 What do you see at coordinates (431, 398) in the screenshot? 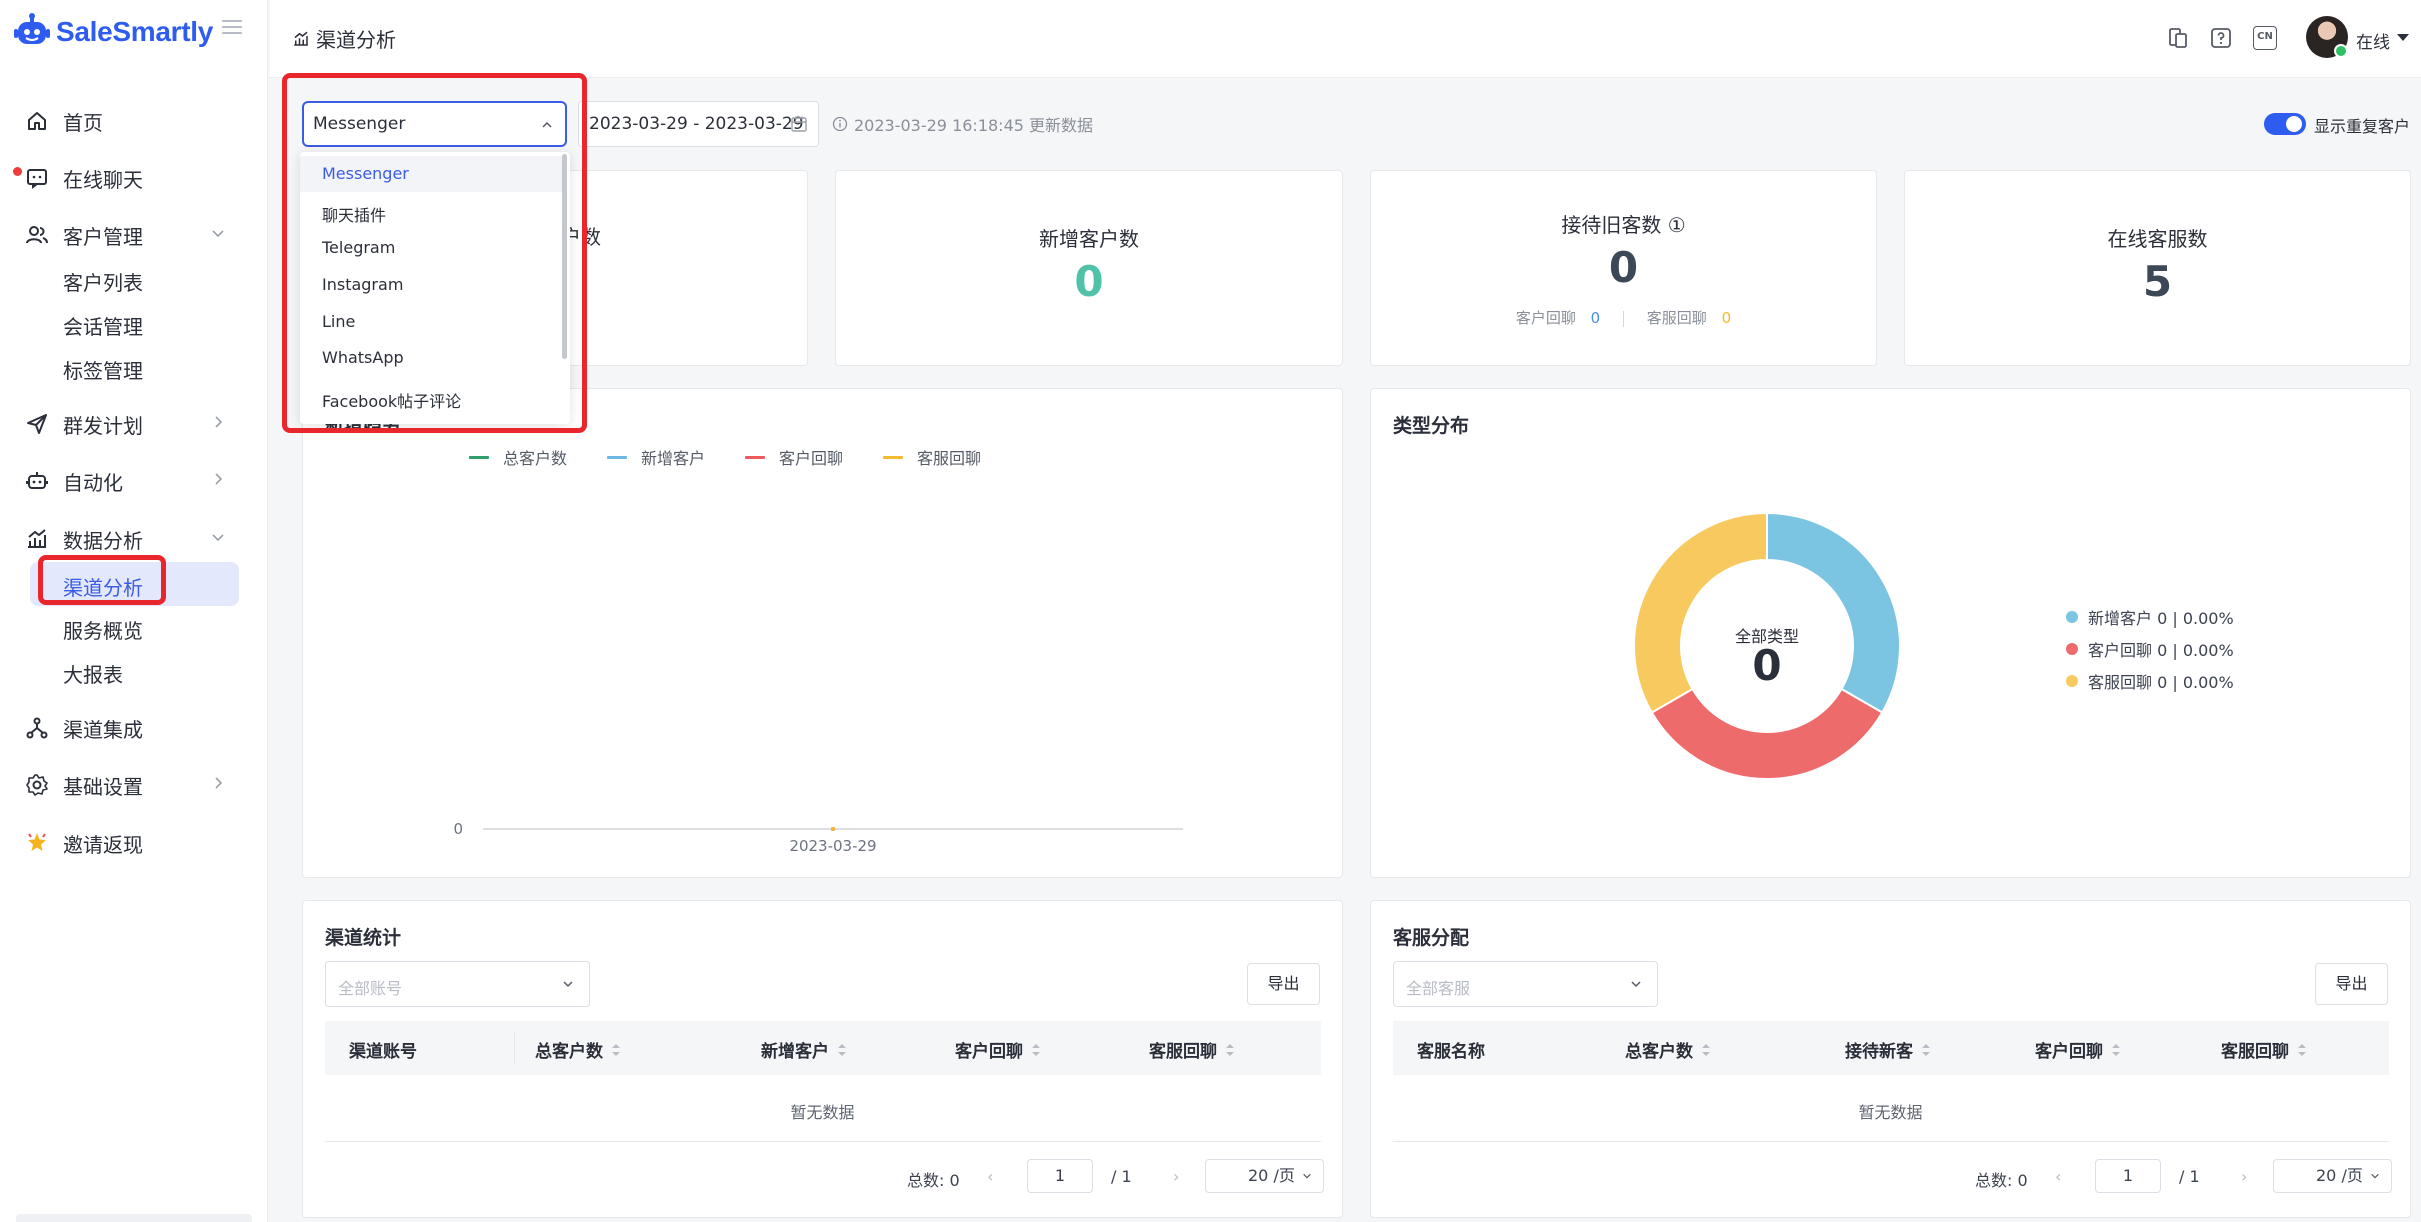
I see `dropdown-option: Facebook帖子评论` at bounding box center [431, 398].